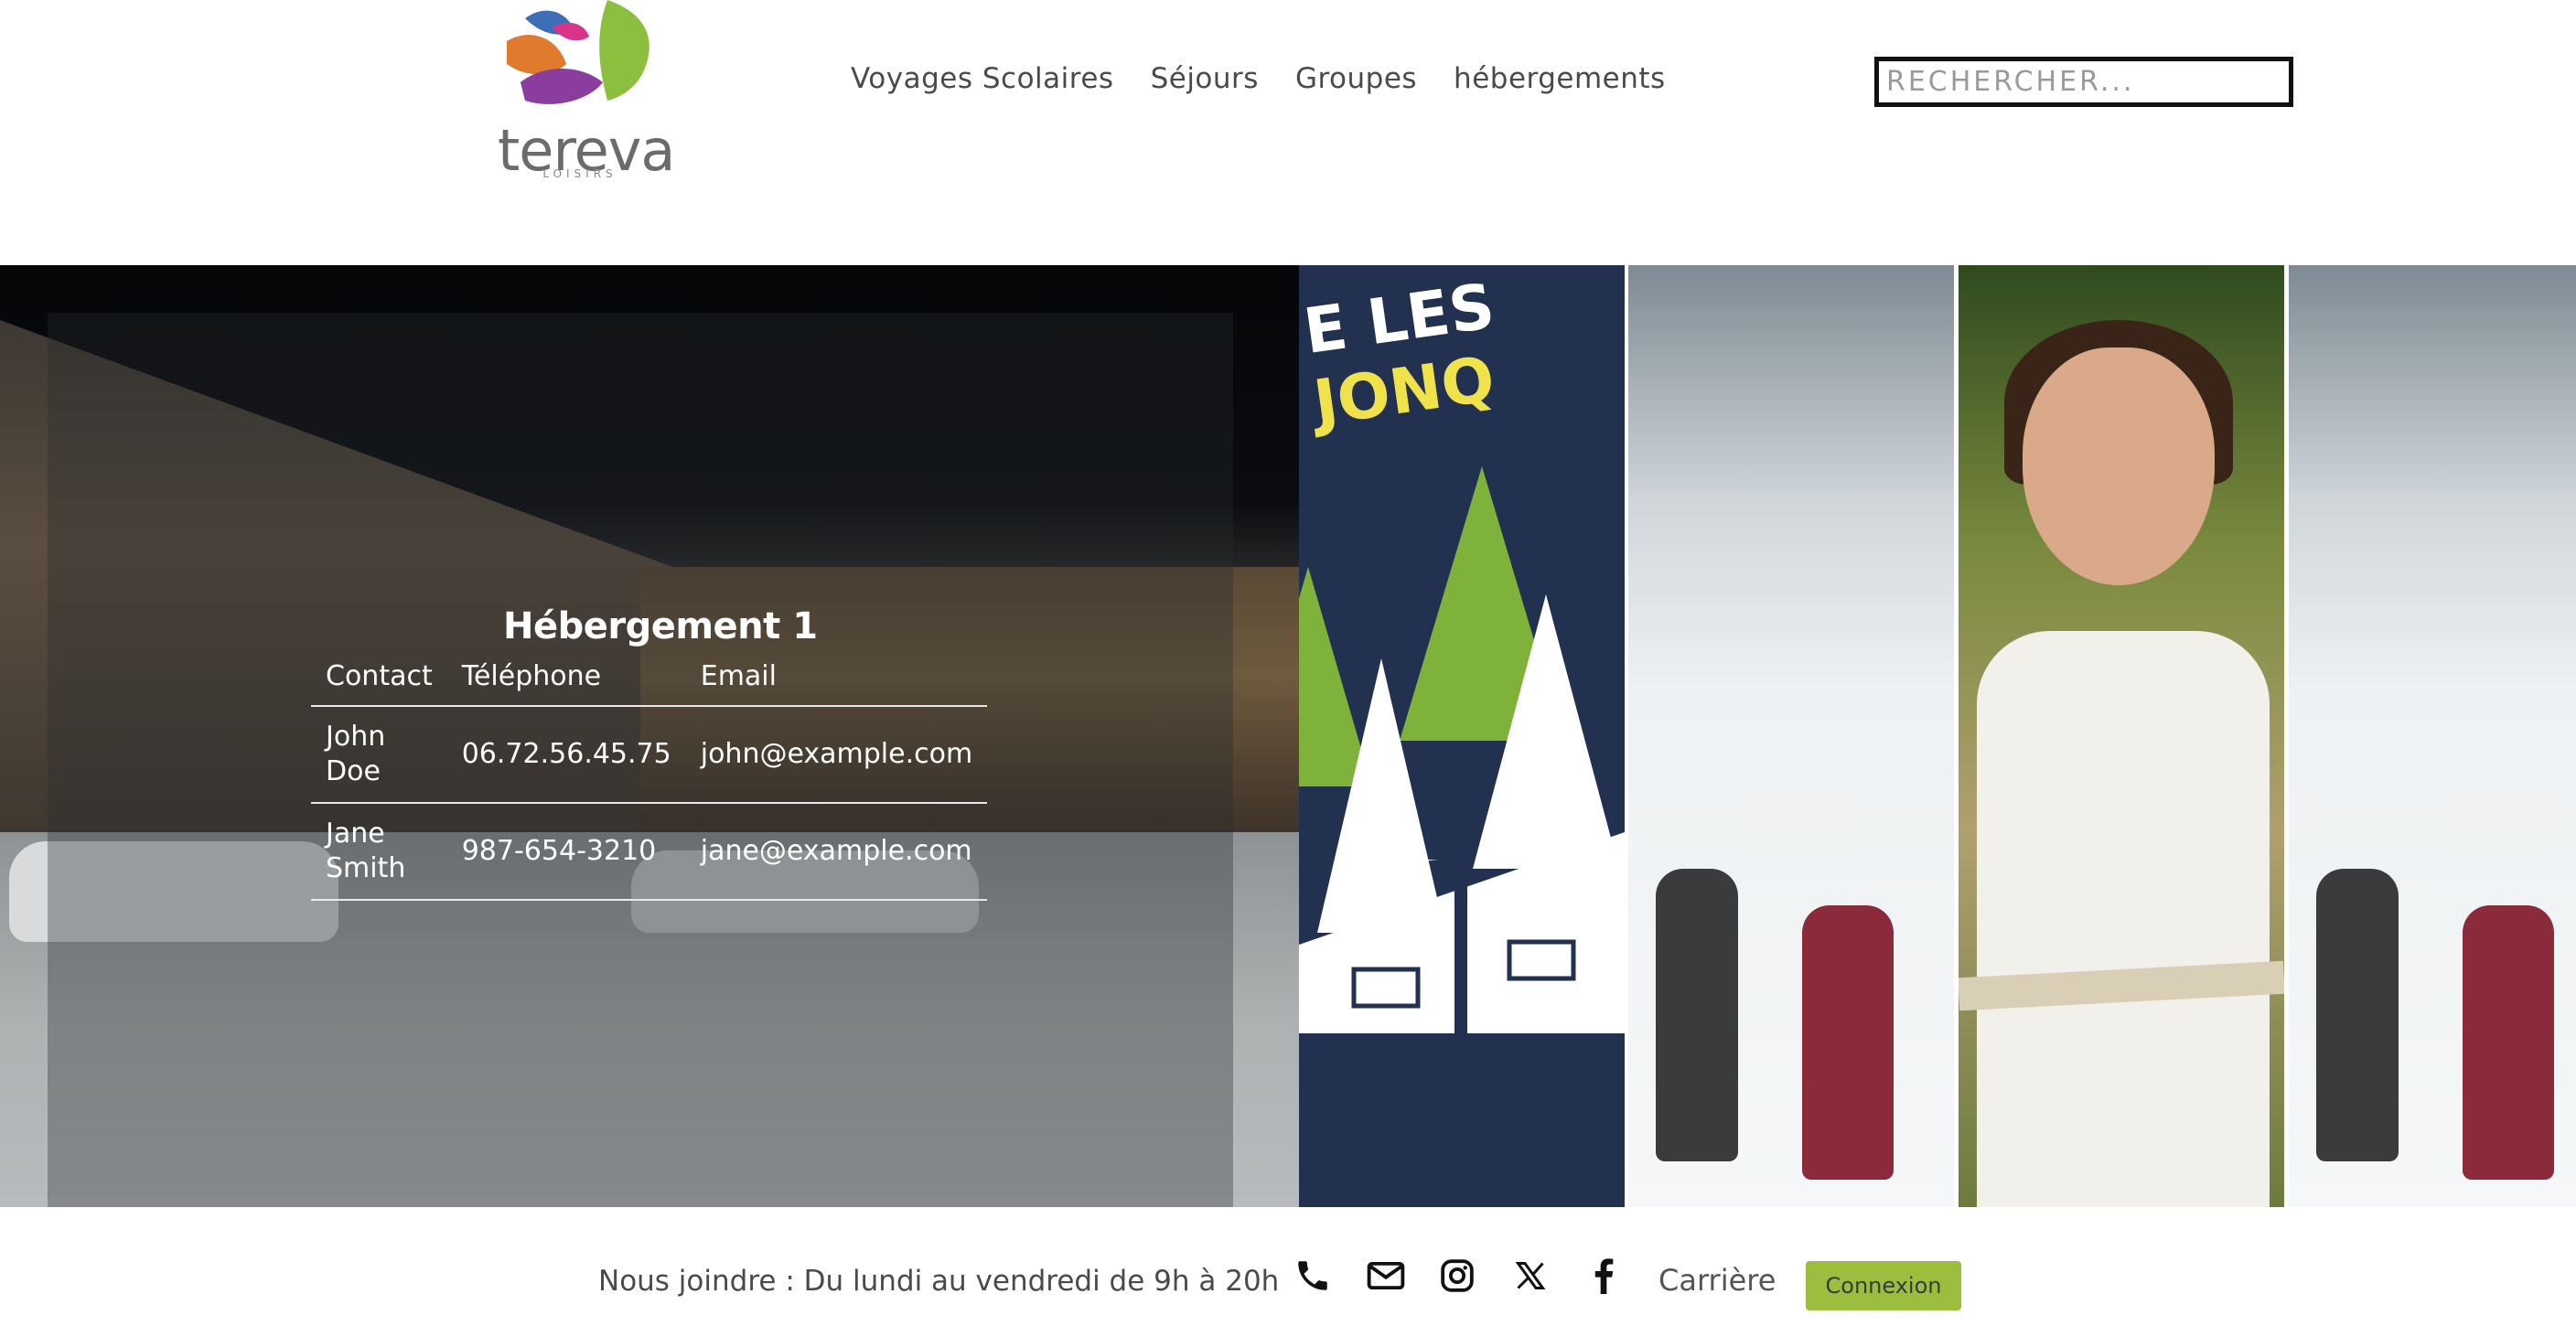 Image resolution: width=2576 pixels, height=1326 pixels. What do you see at coordinates (1457, 1276) in the screenshot?
I see `instagram-icon` at bounding box center [1457, 1276].